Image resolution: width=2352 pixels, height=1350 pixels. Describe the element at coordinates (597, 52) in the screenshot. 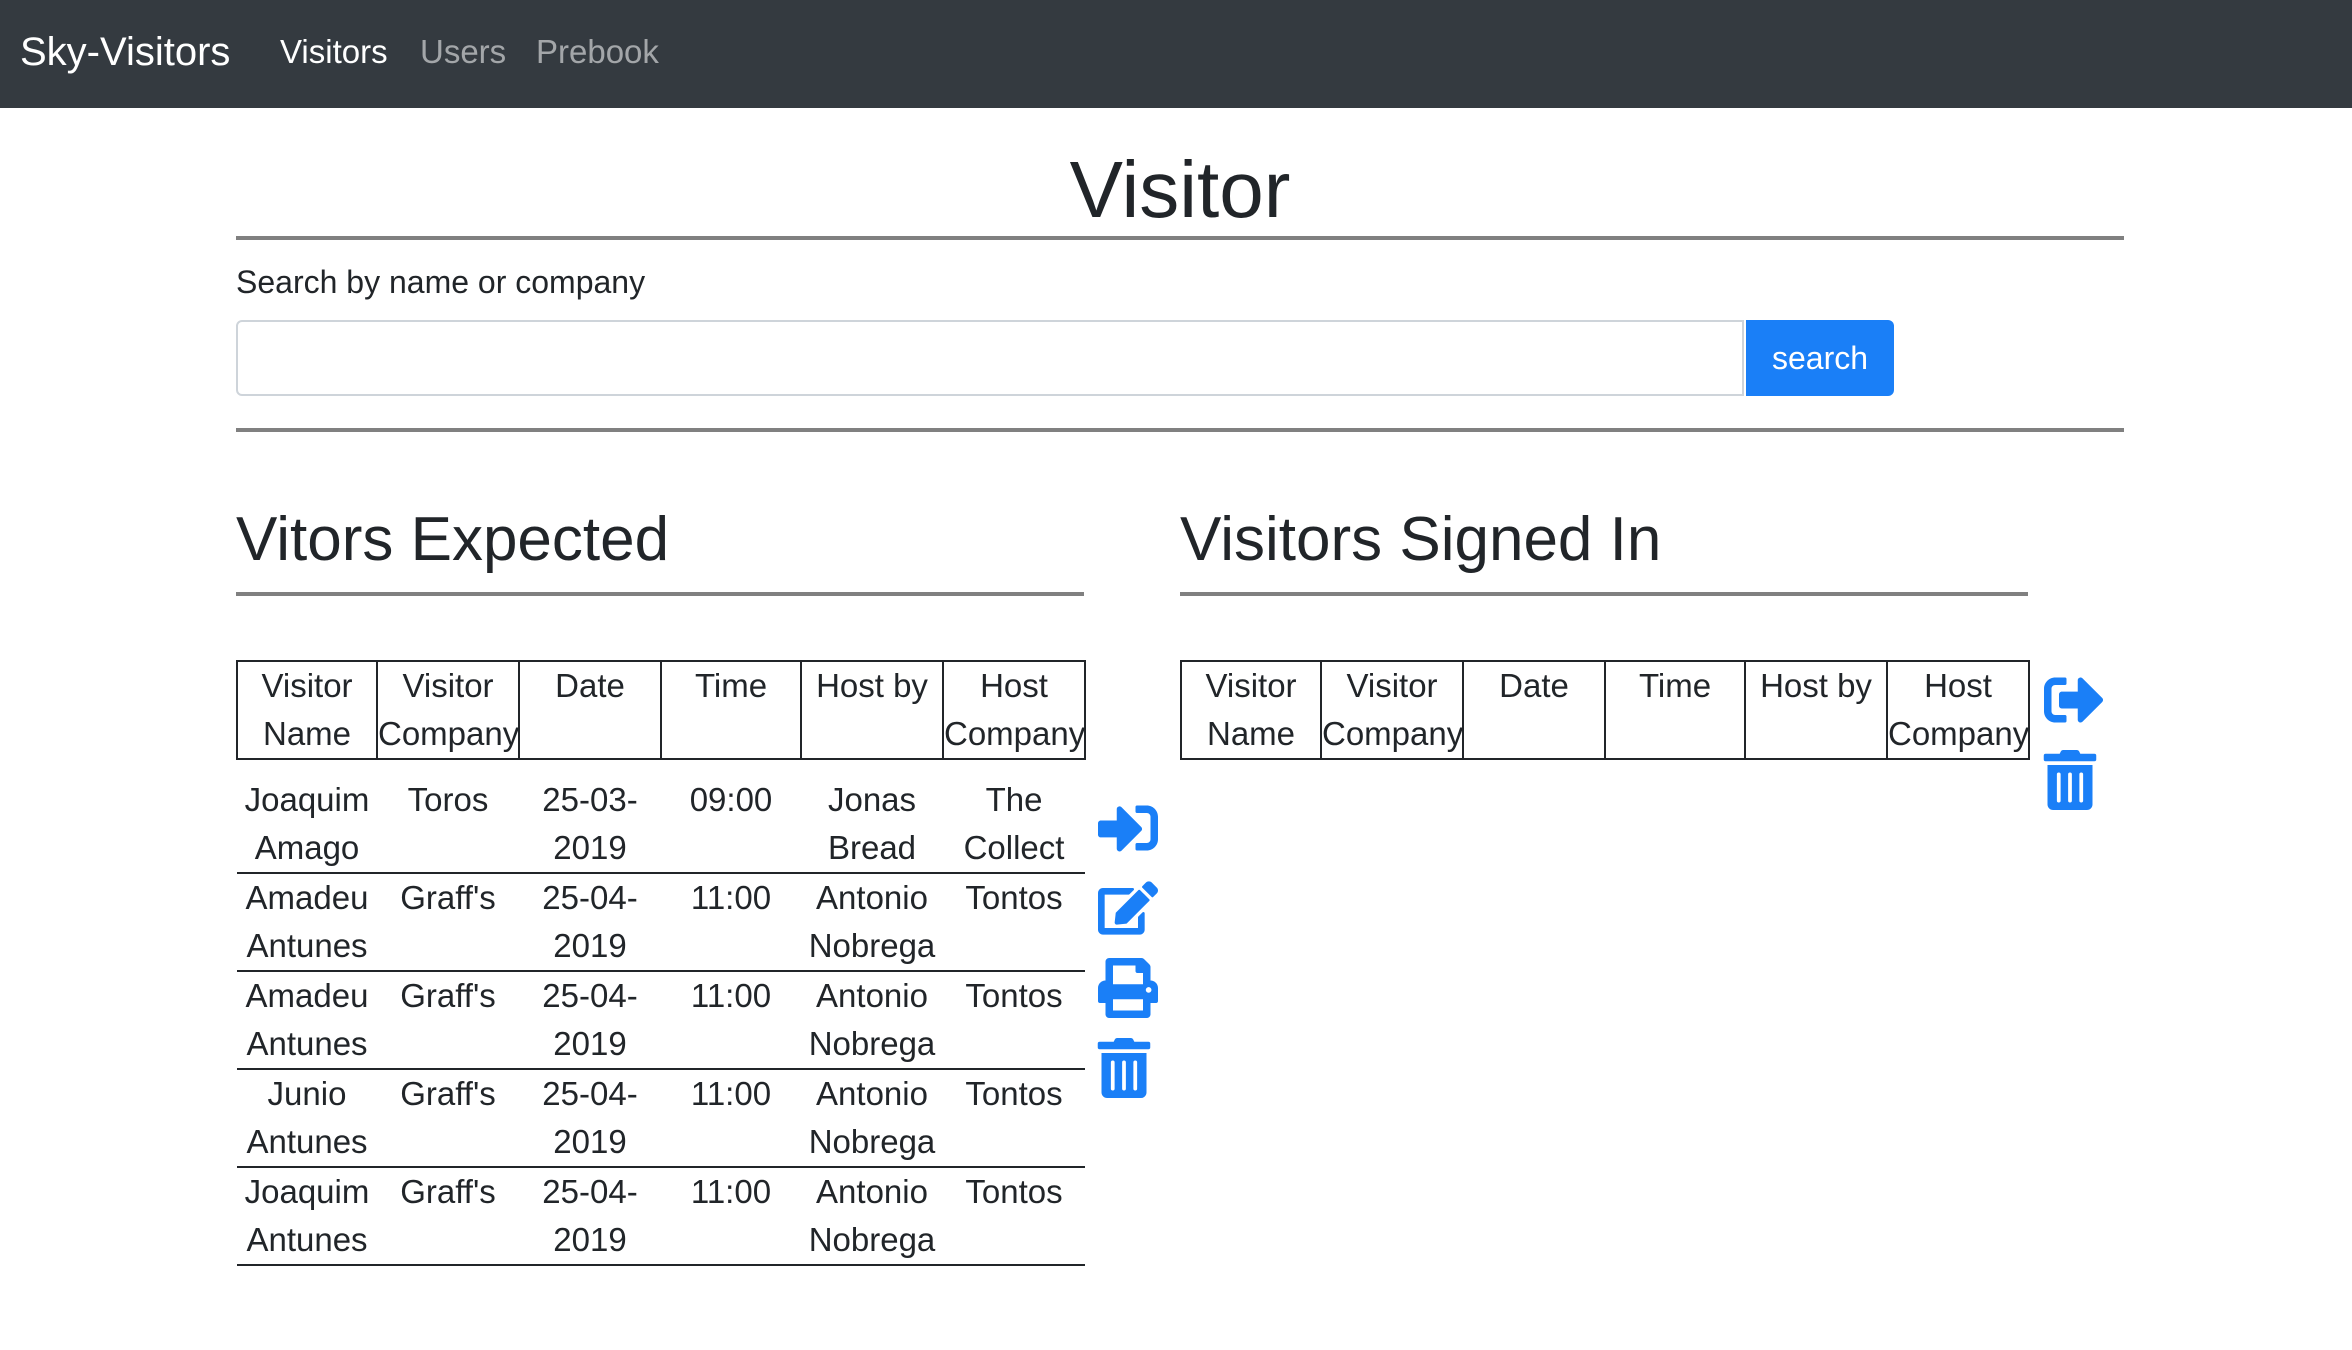

I see `nav-link-prebook: Prebook` at that location.